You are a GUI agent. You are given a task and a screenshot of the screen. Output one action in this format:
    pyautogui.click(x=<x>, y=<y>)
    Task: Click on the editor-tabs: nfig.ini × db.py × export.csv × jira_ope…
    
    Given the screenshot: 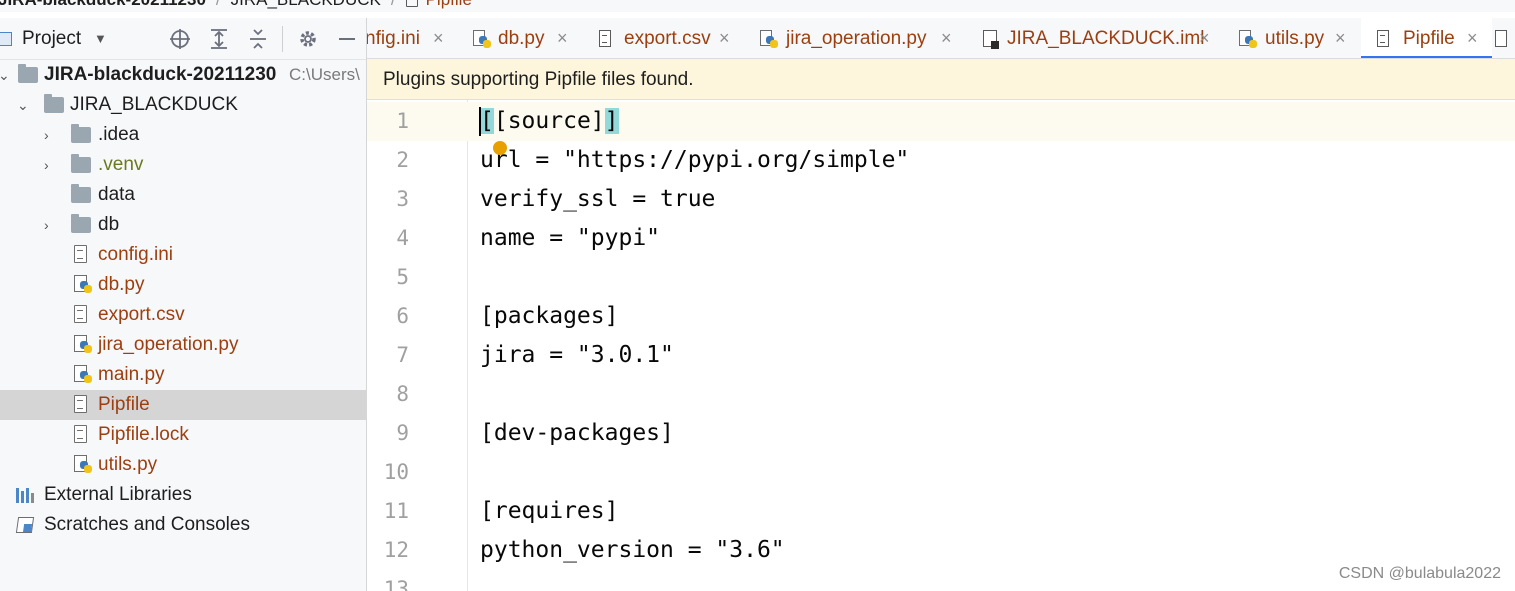 What is the action you would take?
    pyautogui.click(x=941, y=38)
    